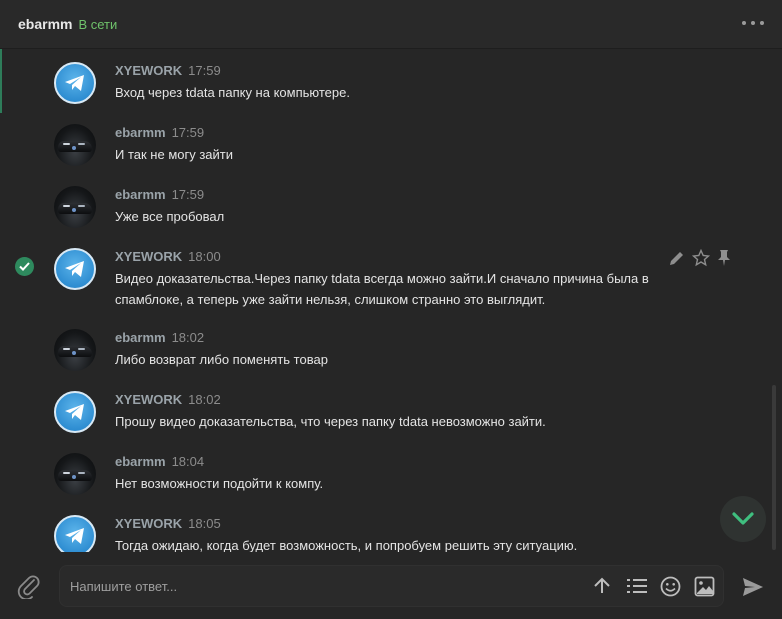 The height and width of the screenshot is (619, 782). Describe the element at coordinates (45, 24) in the screenshot. I see `contact-name: ebarmm` at that location.